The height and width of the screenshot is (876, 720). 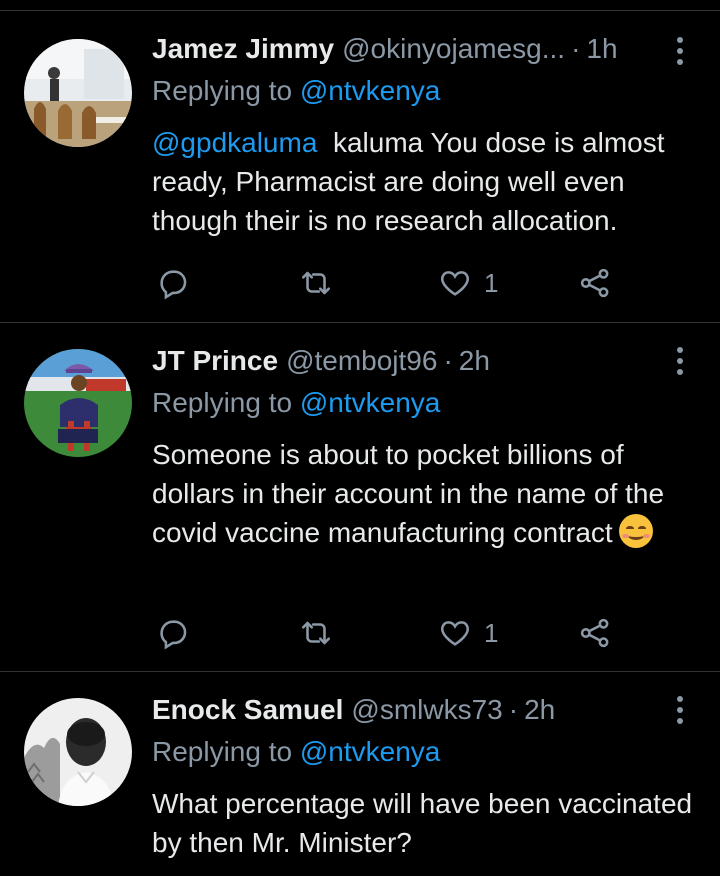 I want to click on tweet-header: JT Prince @tembojt96 · 2h, so click(x=401, y=361).